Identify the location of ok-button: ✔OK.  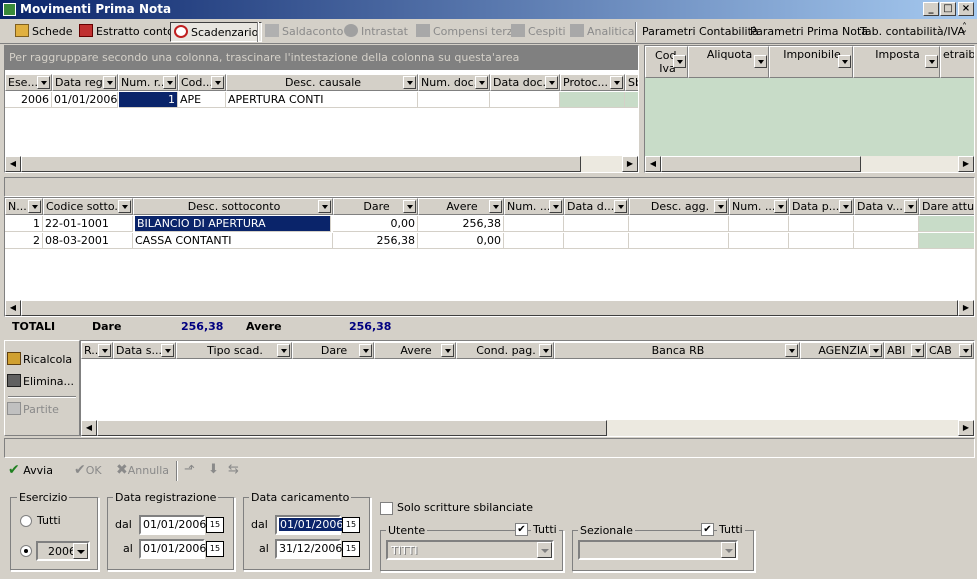
(88, 470).